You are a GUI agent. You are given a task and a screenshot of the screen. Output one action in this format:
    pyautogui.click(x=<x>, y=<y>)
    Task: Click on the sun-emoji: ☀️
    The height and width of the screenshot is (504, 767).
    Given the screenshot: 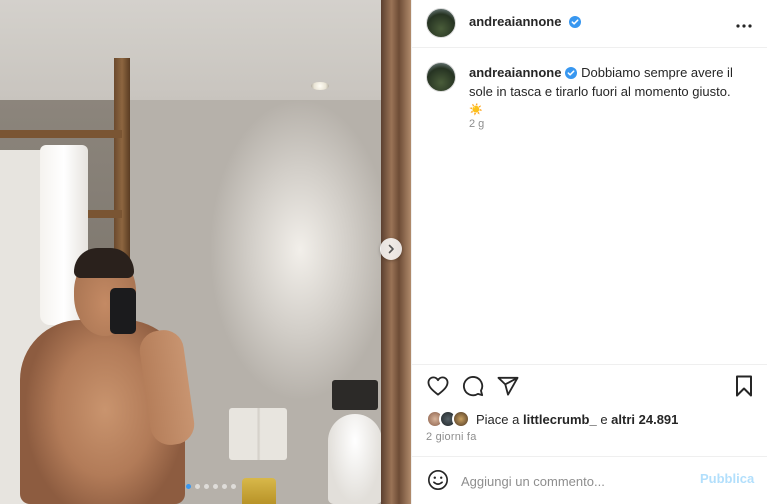 What is the action you would take?
    pyautogui.click(x=476, y=110)
    